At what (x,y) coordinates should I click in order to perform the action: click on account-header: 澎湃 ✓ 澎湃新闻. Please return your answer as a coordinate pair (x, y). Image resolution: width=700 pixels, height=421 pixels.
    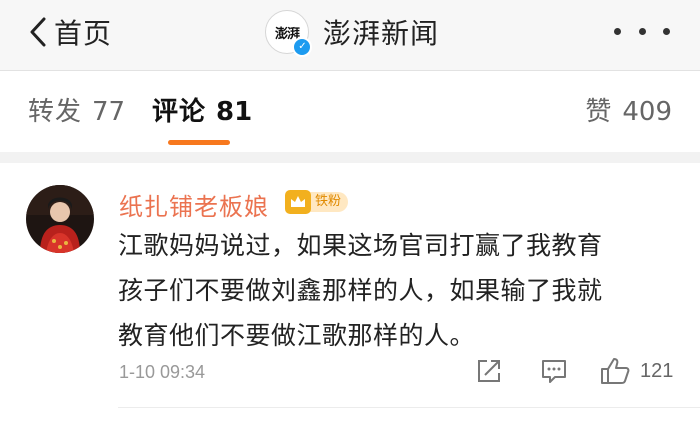
    Looking at the image, I should click on (352, 33).